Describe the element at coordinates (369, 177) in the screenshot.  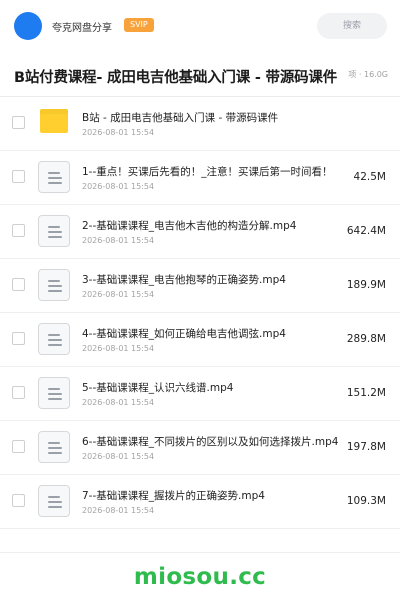
I see `file-size: 42.5M` at that location.